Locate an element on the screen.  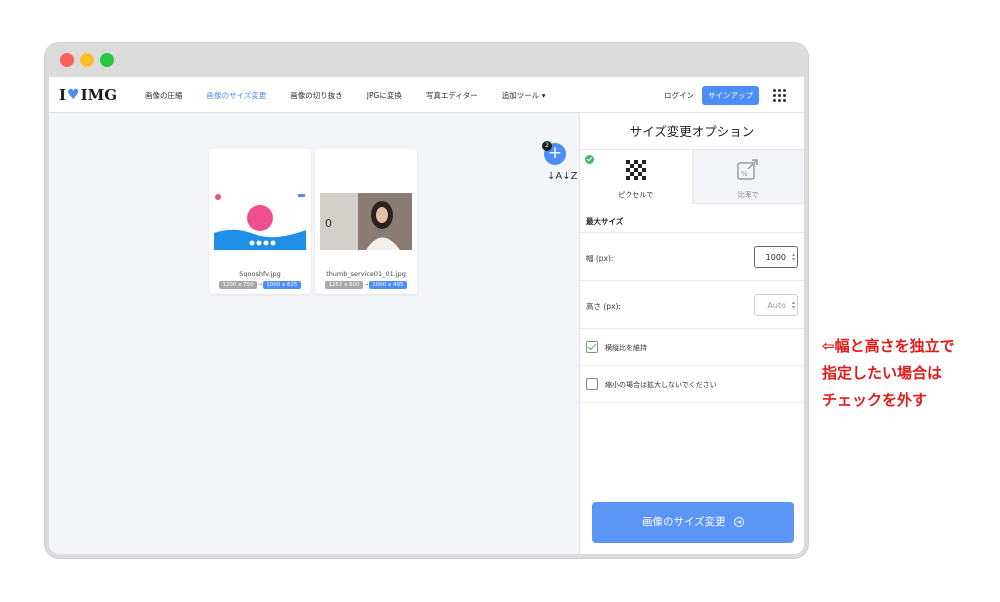
annotation-line: ⇦幅と高さを独立で is located at coordinates (888, 346).